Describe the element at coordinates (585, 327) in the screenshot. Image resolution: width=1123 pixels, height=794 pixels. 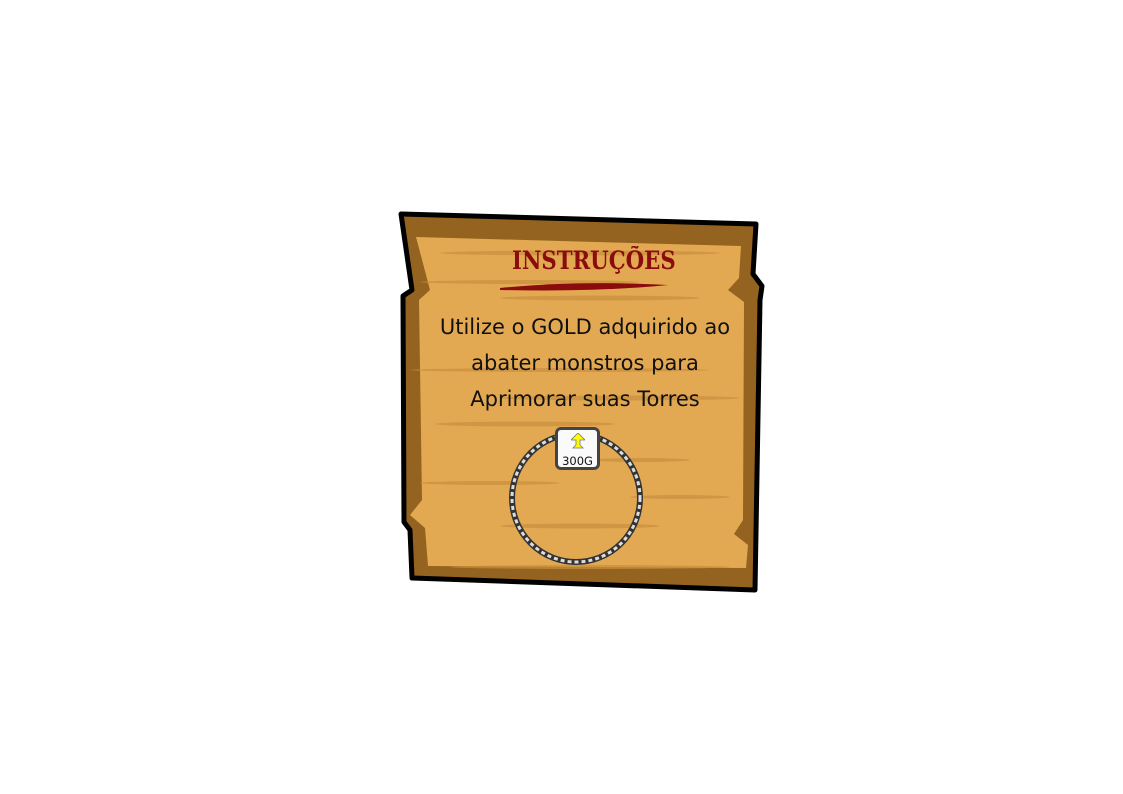
I see `instruction-line: Utilize o GOLD adquirido ao` at that location.